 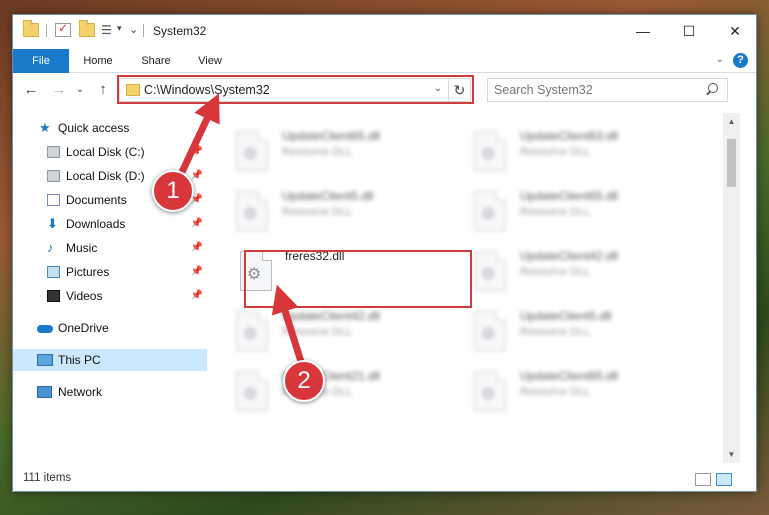 What do you see at coordinates (79, 360) in the screenshot?
I see `nav-item-label: This PC` at bounding box center [79, 360].